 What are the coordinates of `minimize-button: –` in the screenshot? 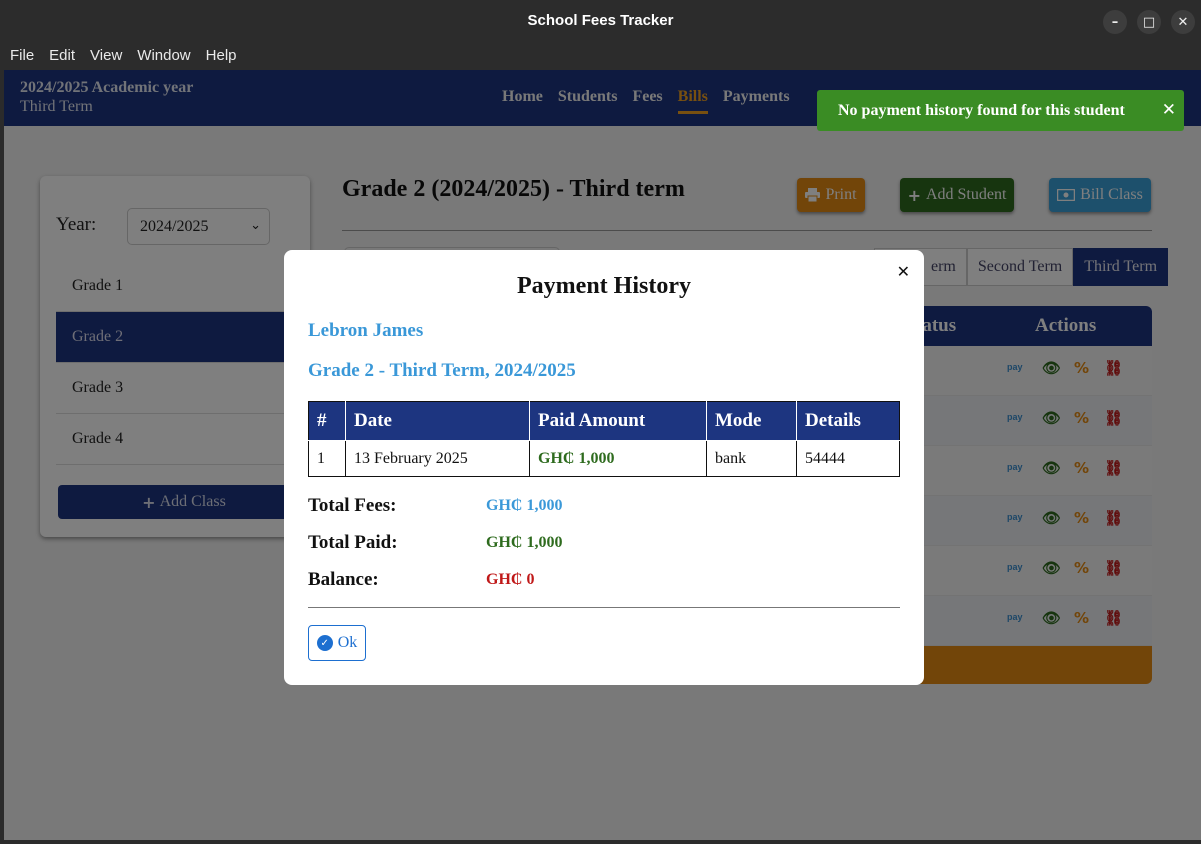 It's located at (1115, 22).